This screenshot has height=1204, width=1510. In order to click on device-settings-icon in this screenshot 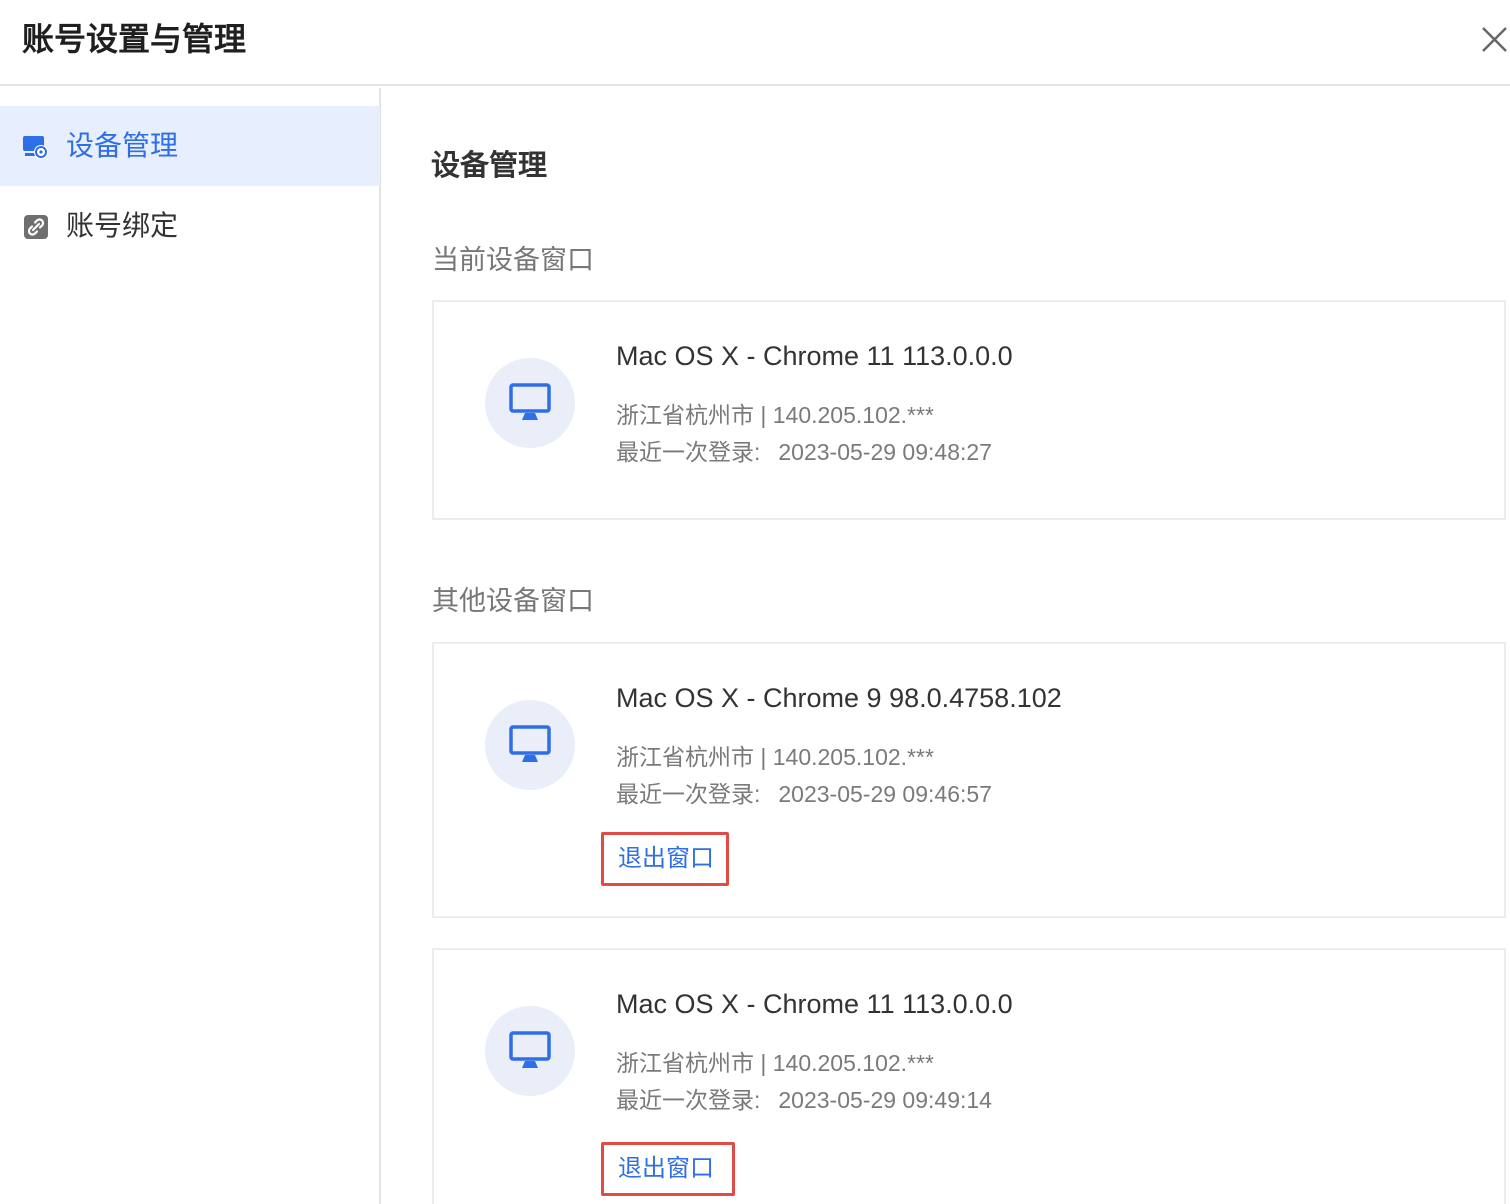, I will do `click(36, 147)`.